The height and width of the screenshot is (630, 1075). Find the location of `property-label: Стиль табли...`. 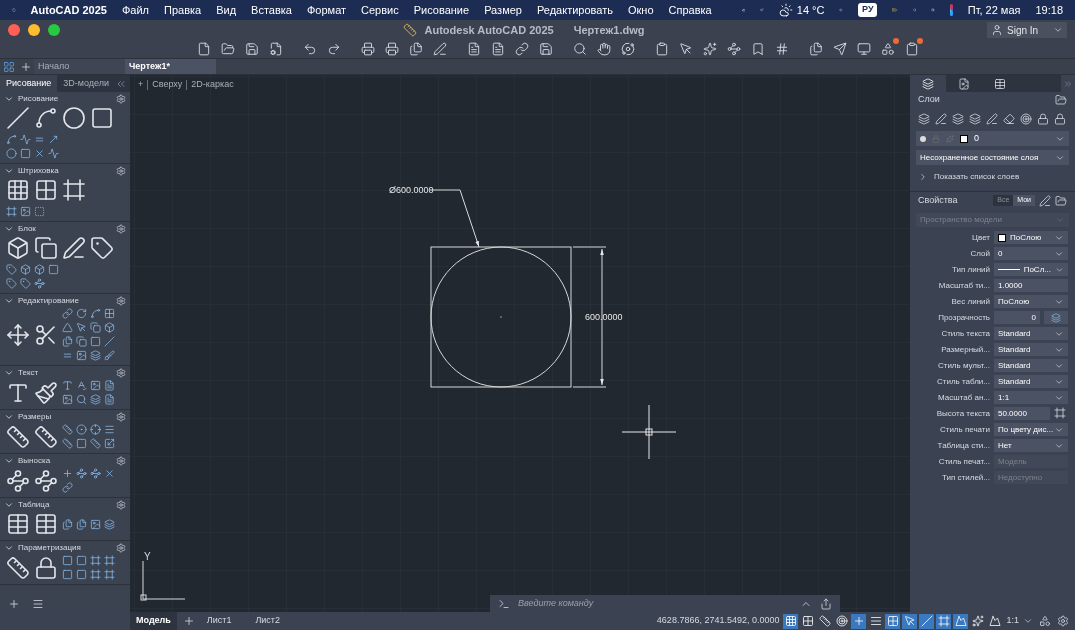

property-label: Стиль табли... is located at coordinates (962, 381).